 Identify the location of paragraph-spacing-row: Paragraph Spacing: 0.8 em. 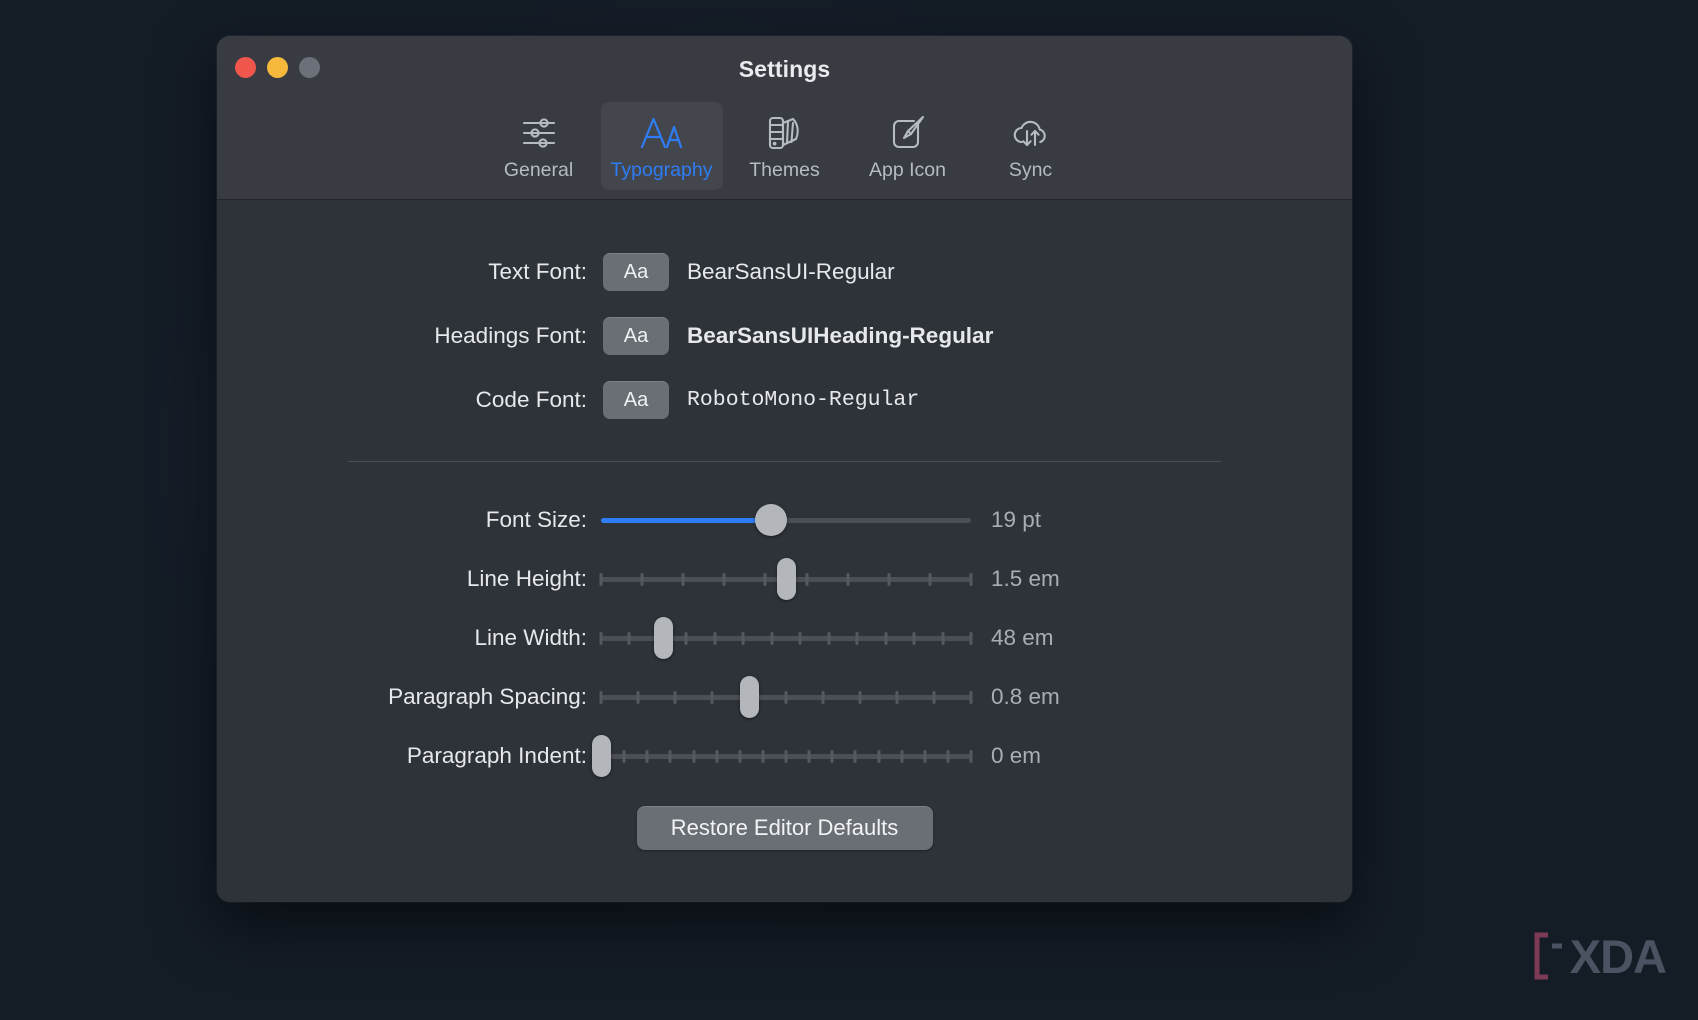
(784, 696).